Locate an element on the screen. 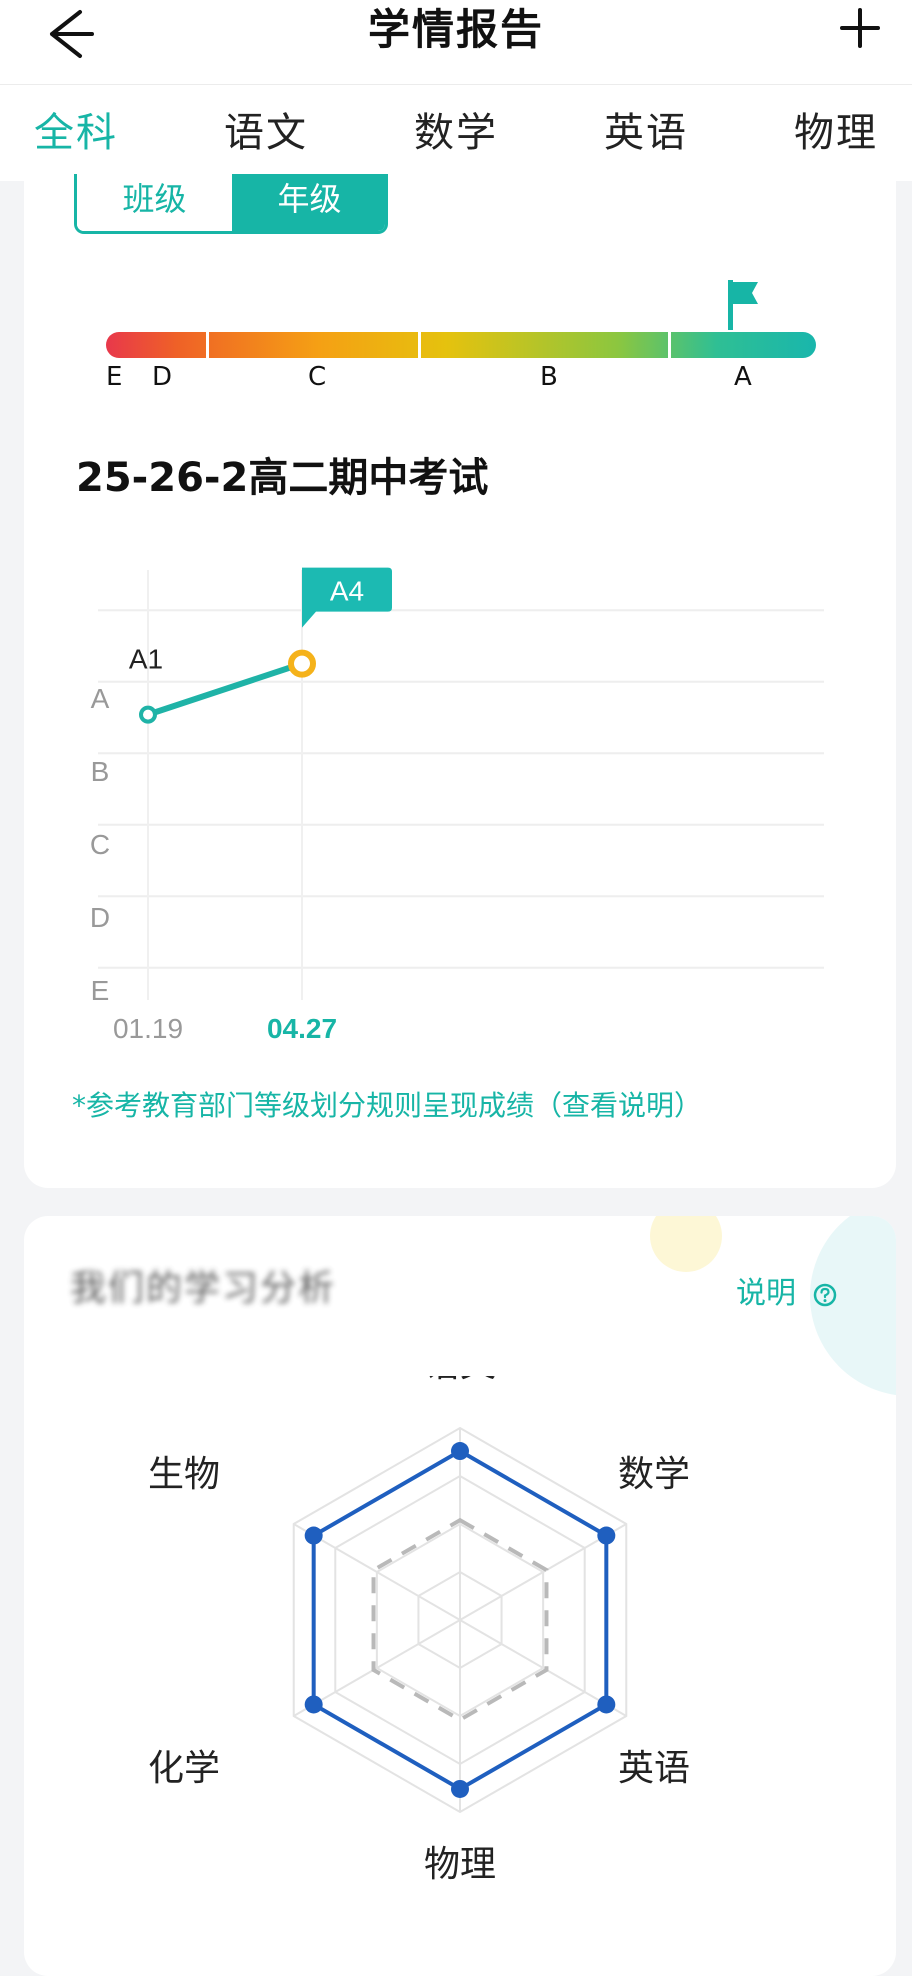 The image size is (912, 1976). section-title: 我们的学习分析 is located at coordinates (203, 1288).